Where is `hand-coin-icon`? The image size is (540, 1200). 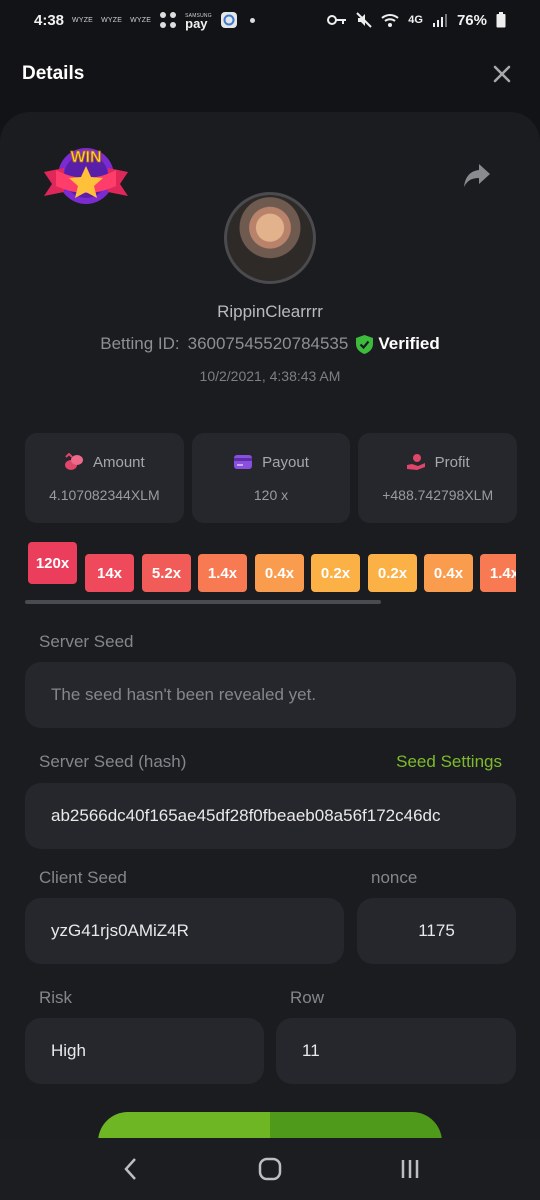 hand-coin-icon is located at coordinates (415, 462).